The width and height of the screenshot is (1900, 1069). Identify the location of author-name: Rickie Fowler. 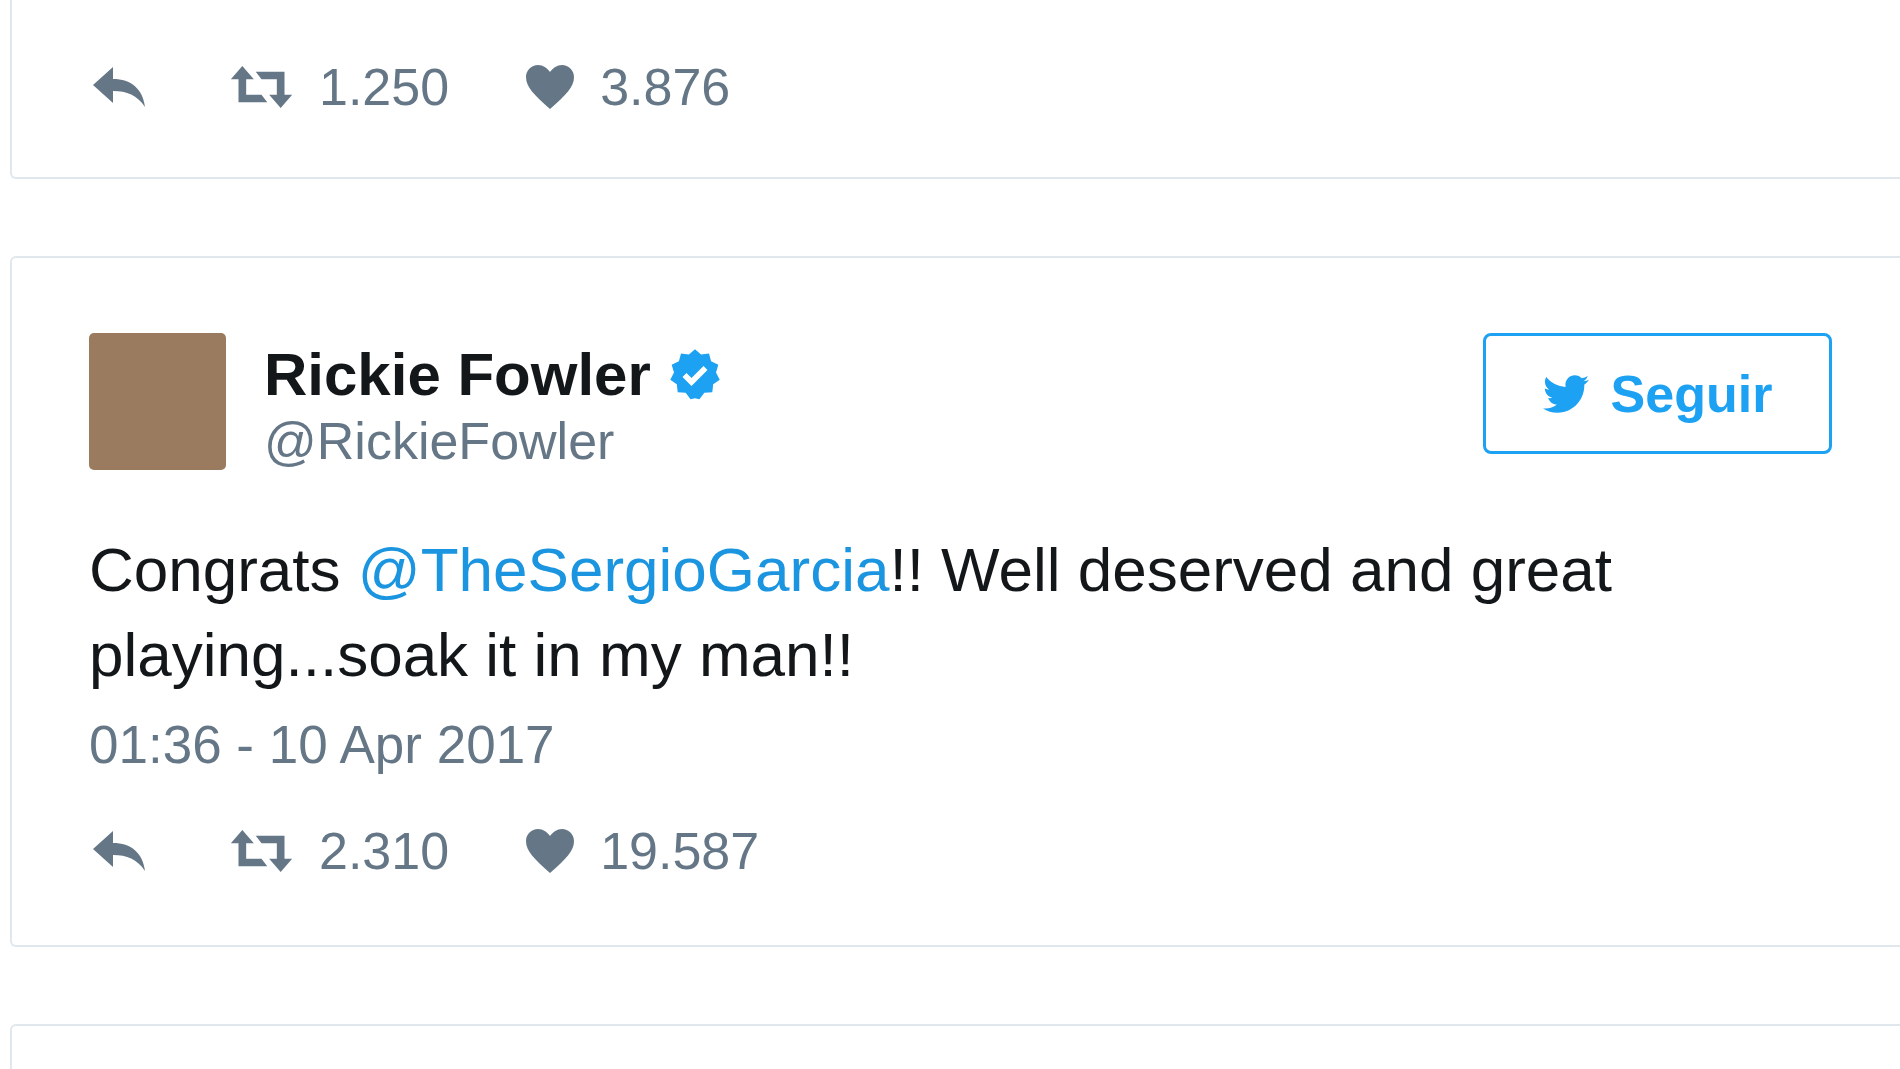
(457, 375).